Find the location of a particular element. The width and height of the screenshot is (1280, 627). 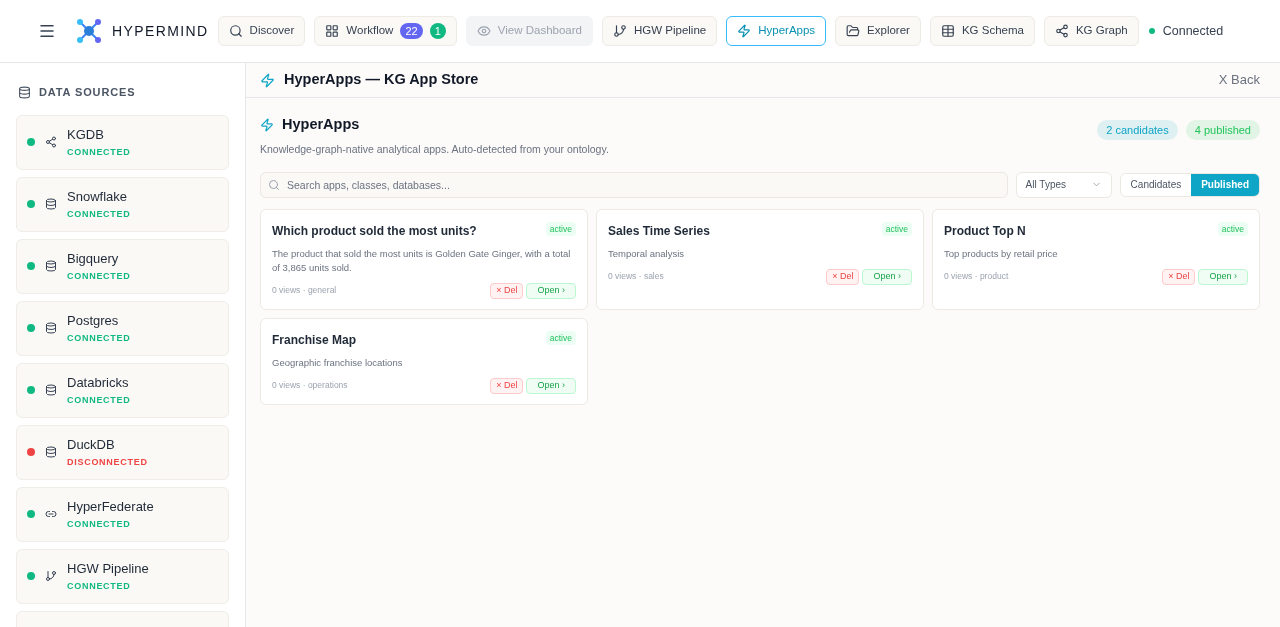

app-title: Product Top N is located at coordinates (985, 231).